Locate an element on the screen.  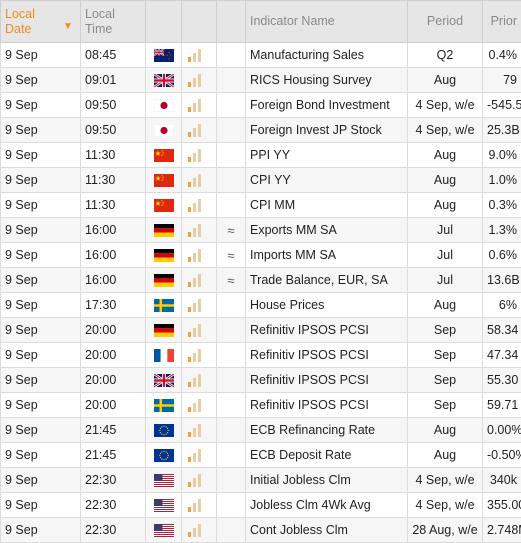
table-row: 9 Sep 21:45 ECB Refinancing Rate Aug 0.00% is located at coordinates (260, 430).